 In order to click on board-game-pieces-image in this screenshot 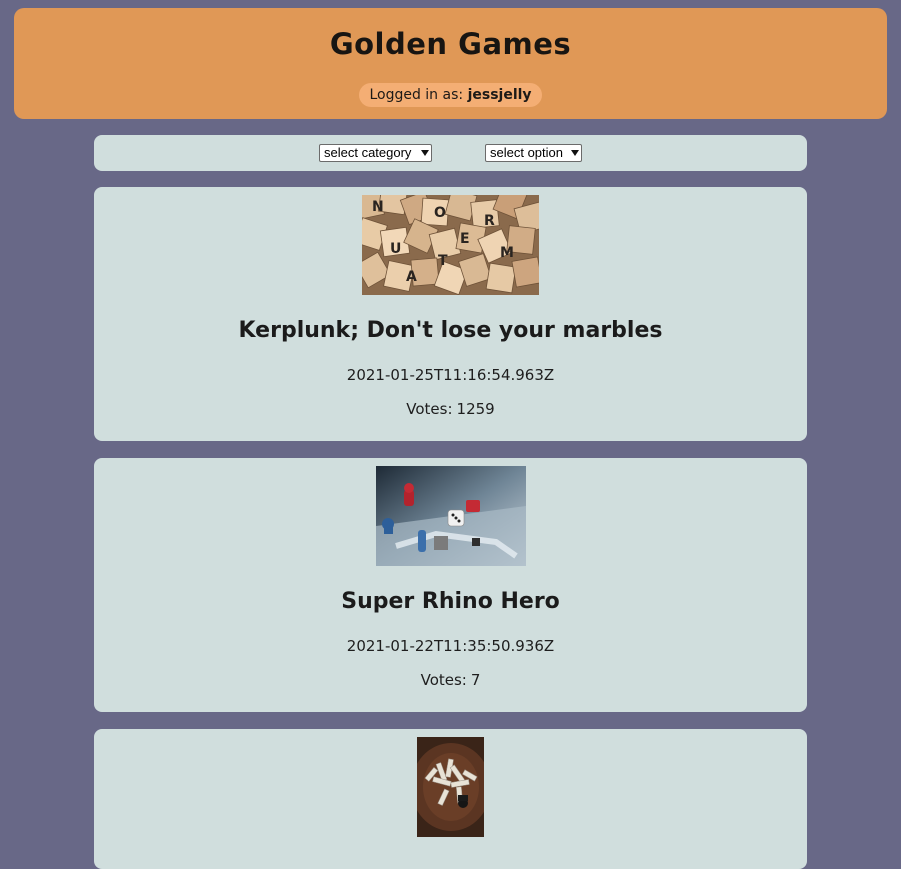, I will do `click(451, 516)`.